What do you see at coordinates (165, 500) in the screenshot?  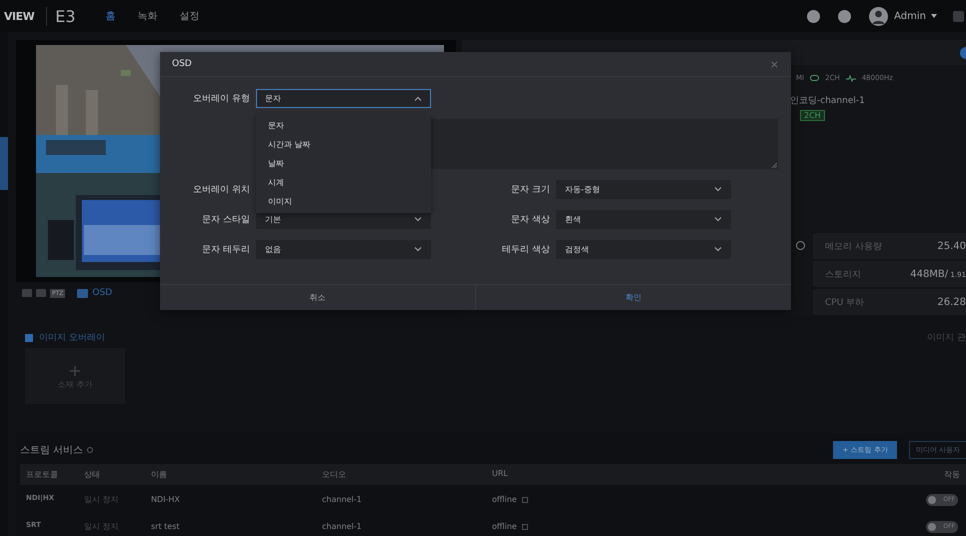 I see `table-cell-text: NDI-HX` at bounding box center [165, 500].